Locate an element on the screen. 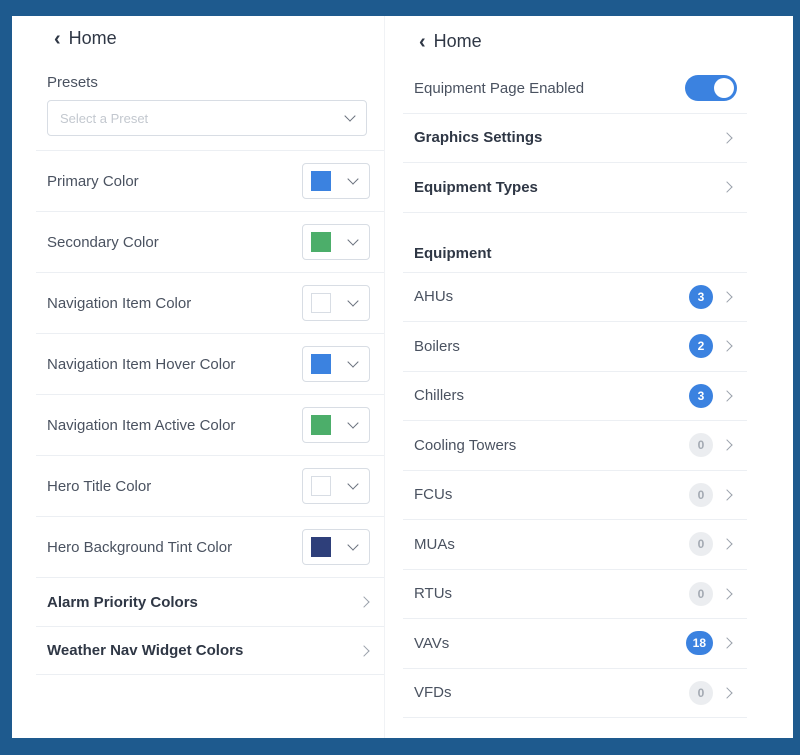 Image resolution: width=800 pixels, height=755 pixels. color-picker-secondary is located at coordinates (336, 242).